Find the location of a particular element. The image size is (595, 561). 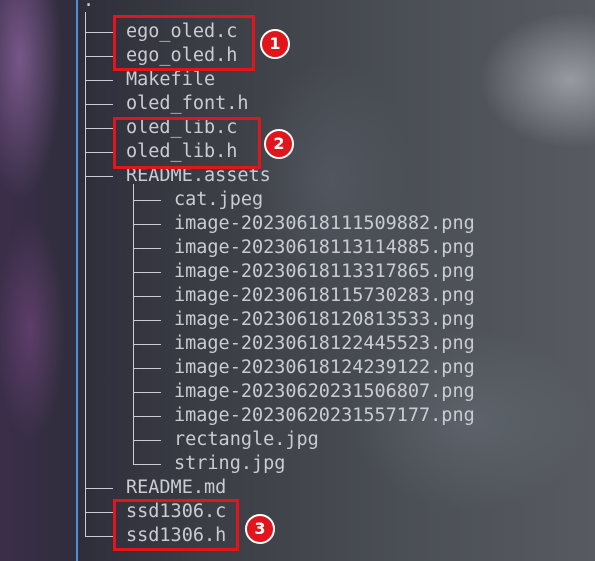

file-name: cat.jpeg is located at coordinates (219, 199).